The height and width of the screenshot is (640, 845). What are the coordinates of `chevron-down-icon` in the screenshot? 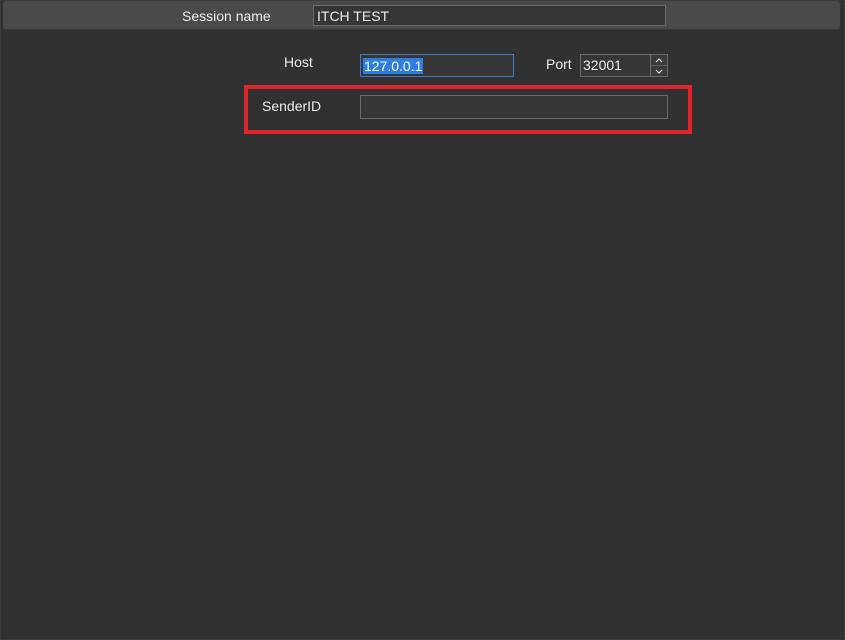 It's located at (659, 71).